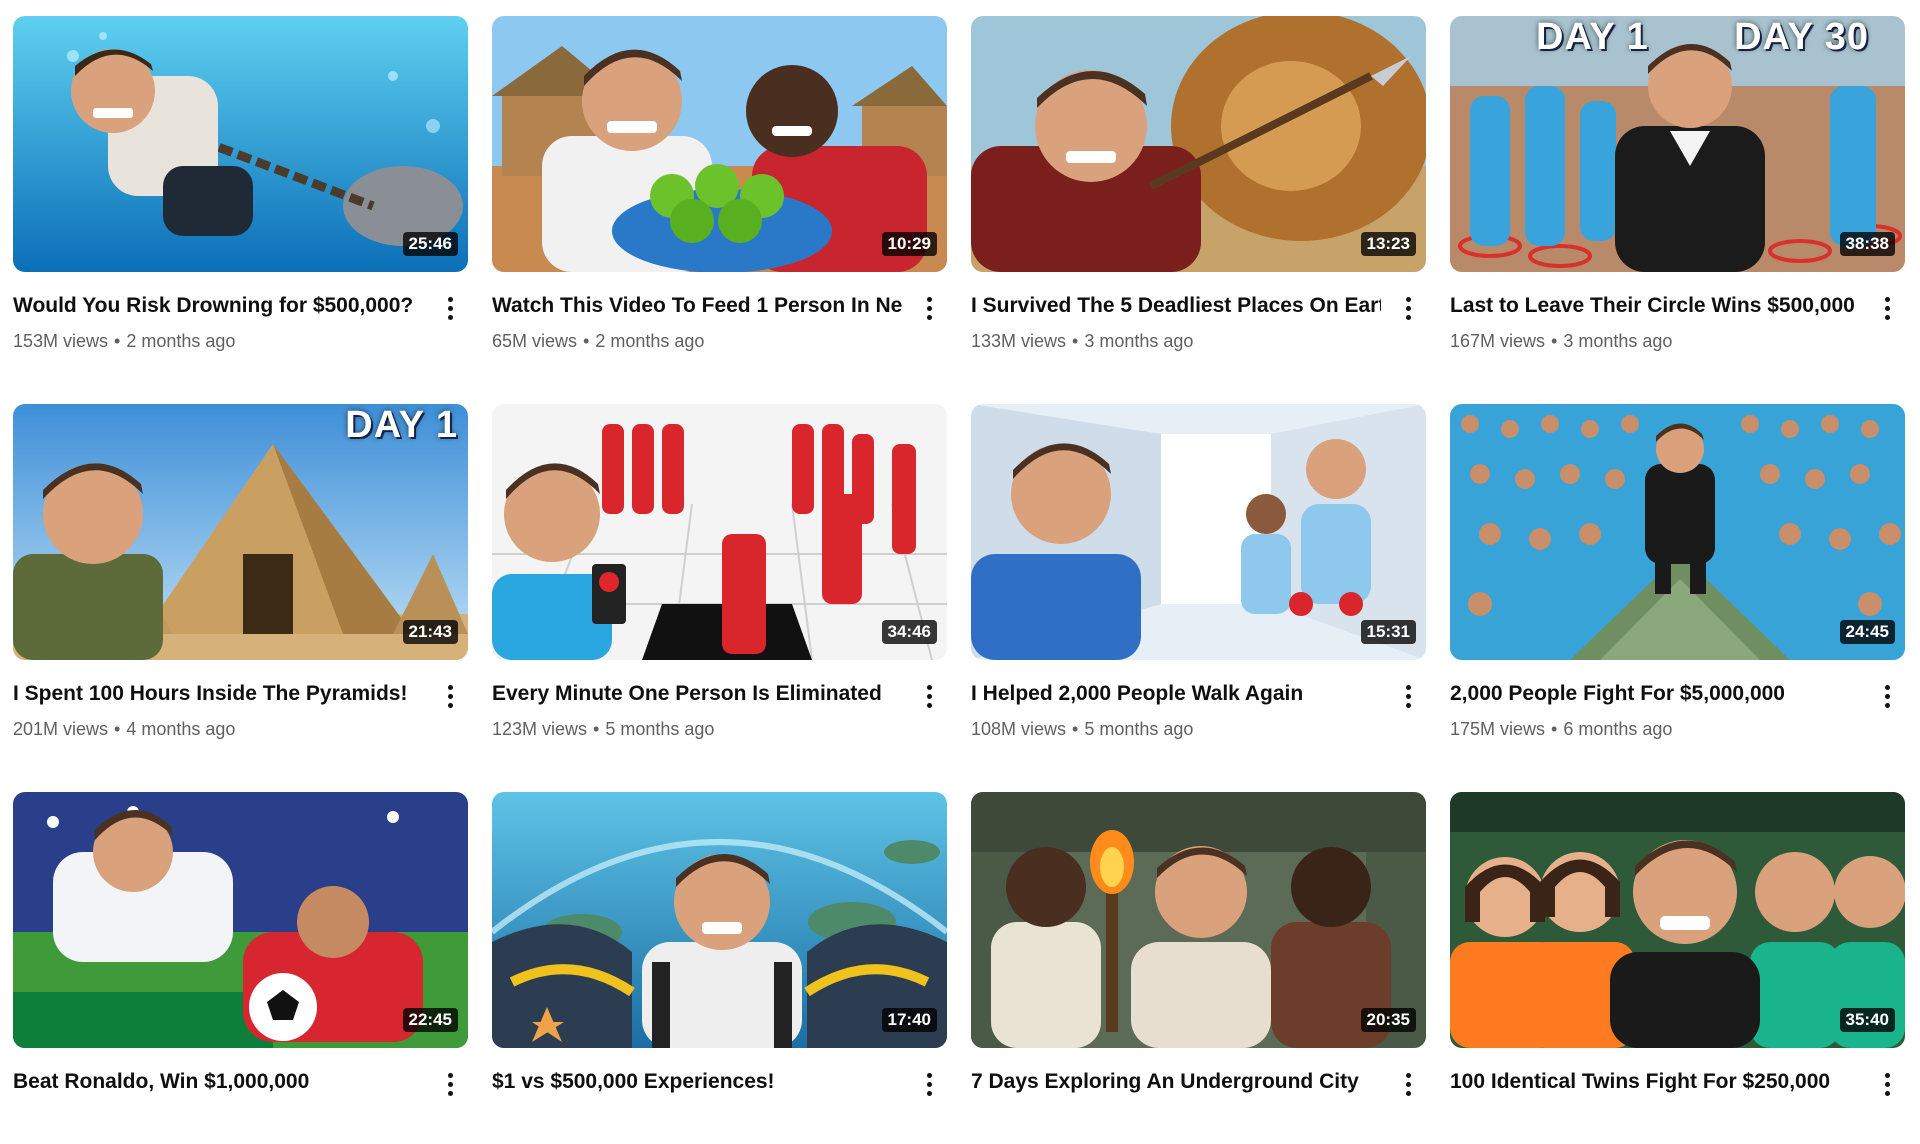  I want to click on video-stats: 167M views • 3 months ago, so click(1561, 341).